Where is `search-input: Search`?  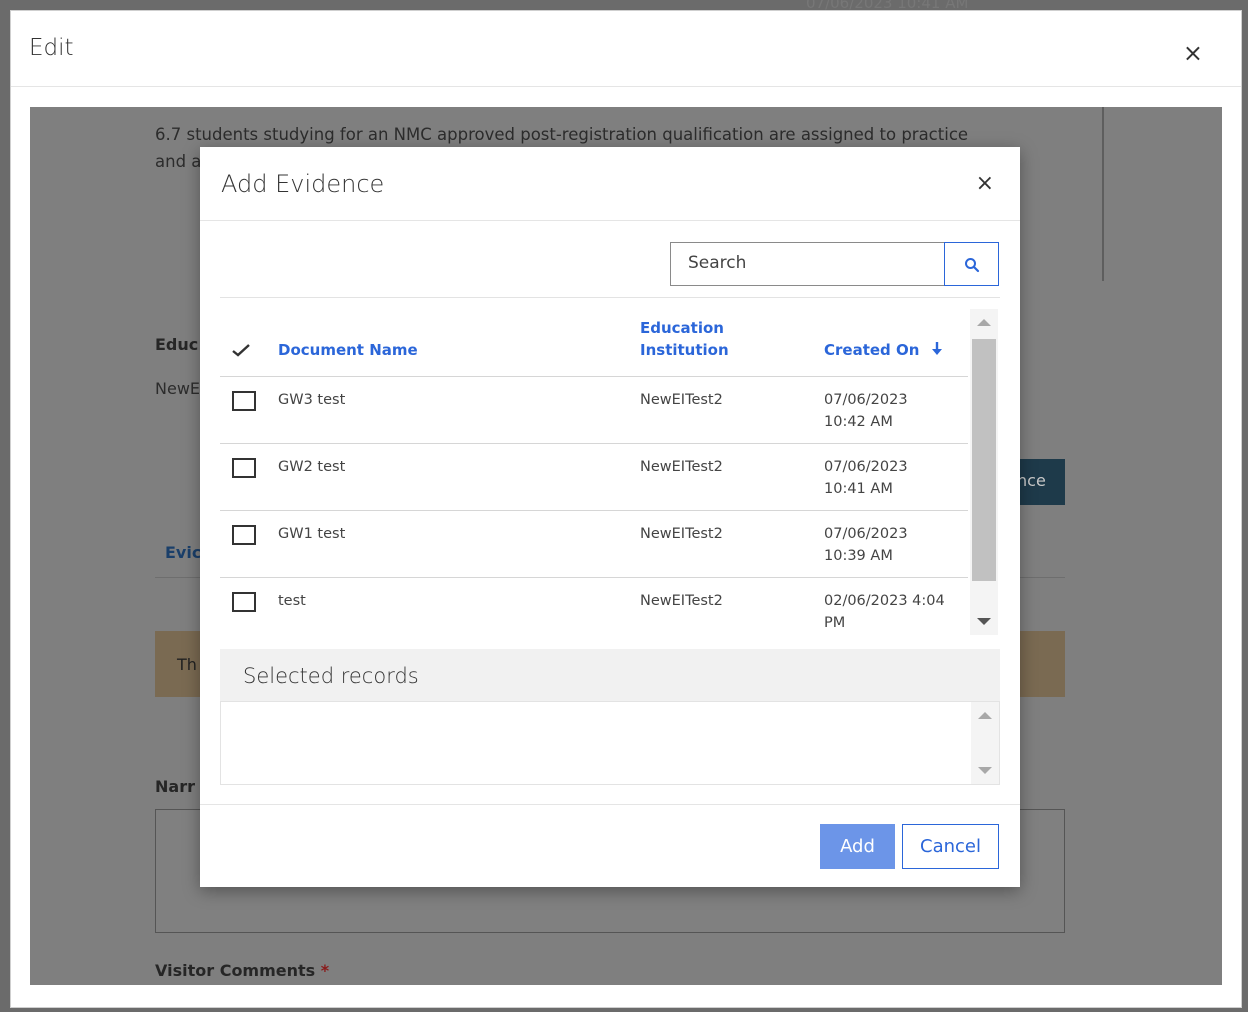
search-input: Search is located at coordinates (808, 264).